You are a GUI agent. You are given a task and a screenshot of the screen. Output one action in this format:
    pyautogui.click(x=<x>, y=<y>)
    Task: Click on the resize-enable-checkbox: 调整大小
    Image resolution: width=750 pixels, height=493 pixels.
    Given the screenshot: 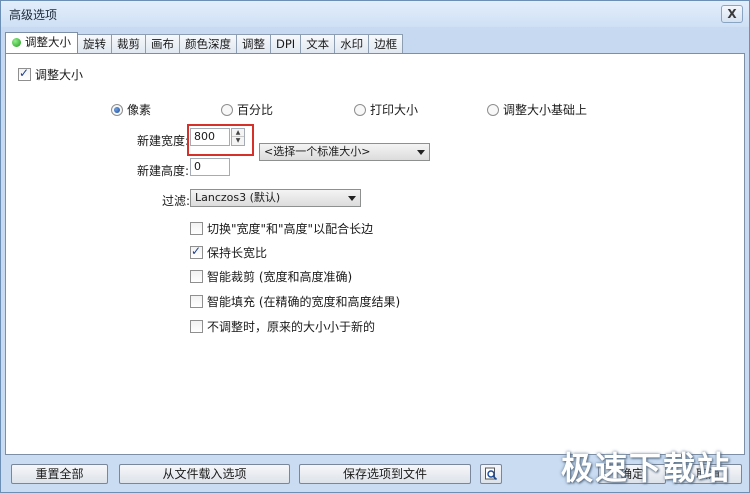 What is the action you would take?
    pyautogui.click(x=50, y=74)
    